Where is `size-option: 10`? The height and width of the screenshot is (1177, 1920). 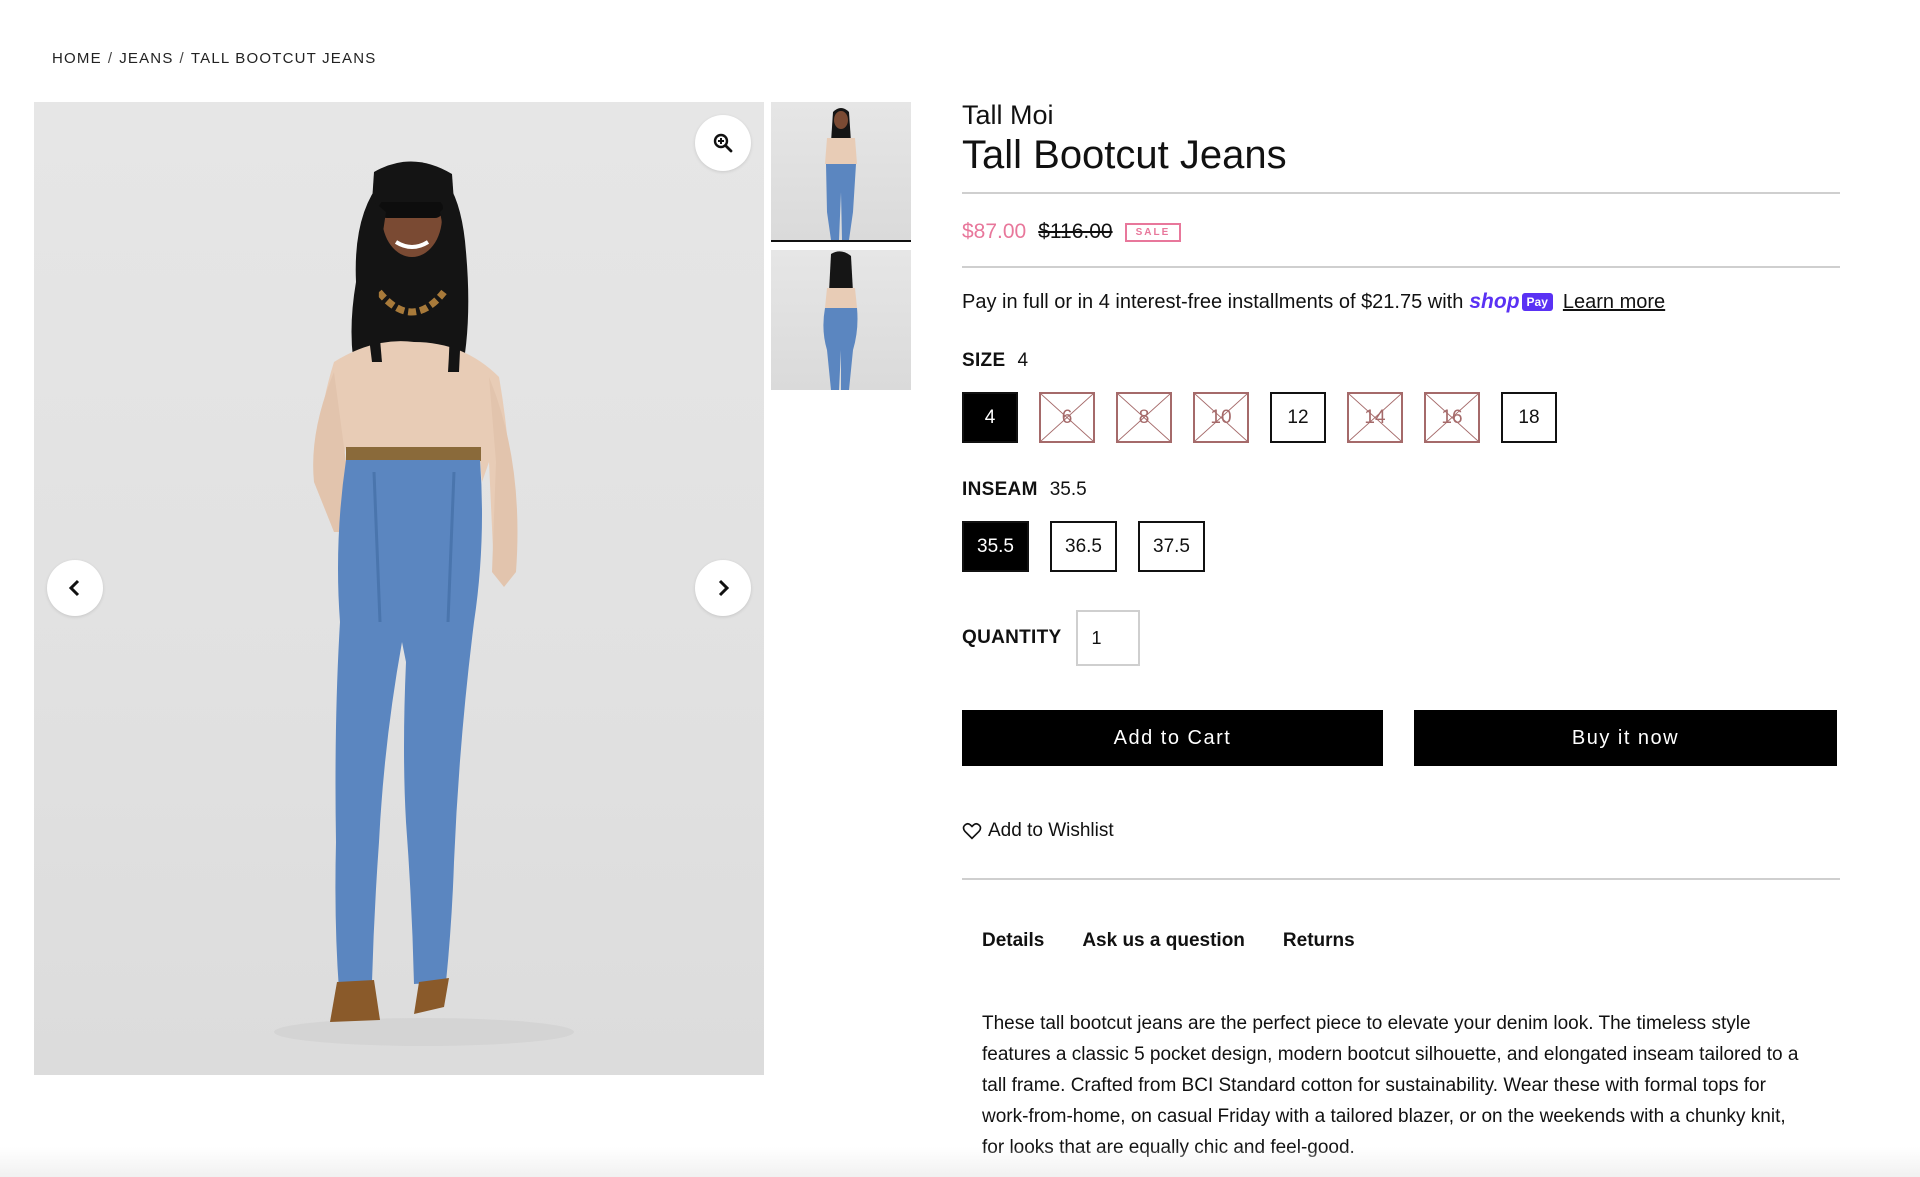
size-option: 10 is located at coordinates (1221, 417).